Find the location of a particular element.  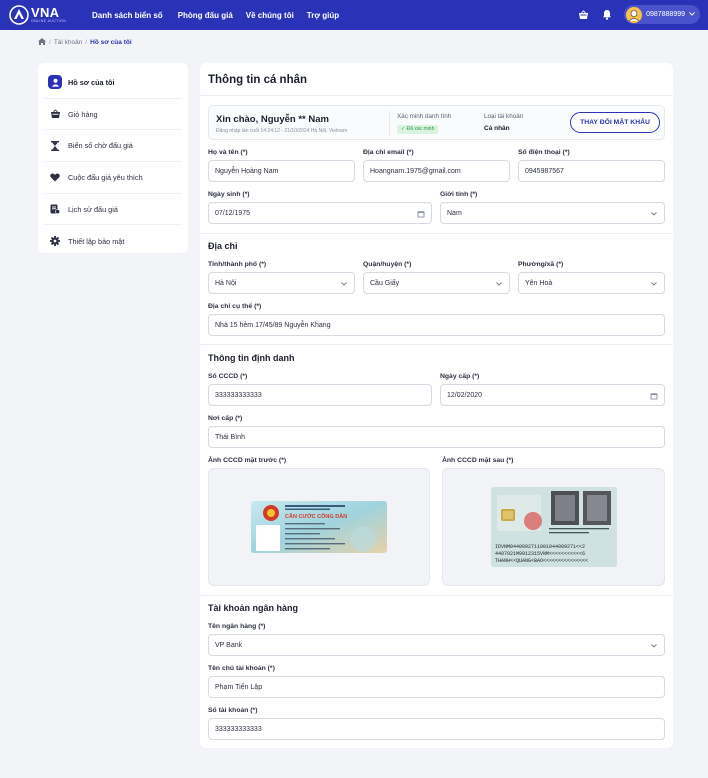

account-holder-field: Phạm Tiến Lập is located at coordinates (436, 687).